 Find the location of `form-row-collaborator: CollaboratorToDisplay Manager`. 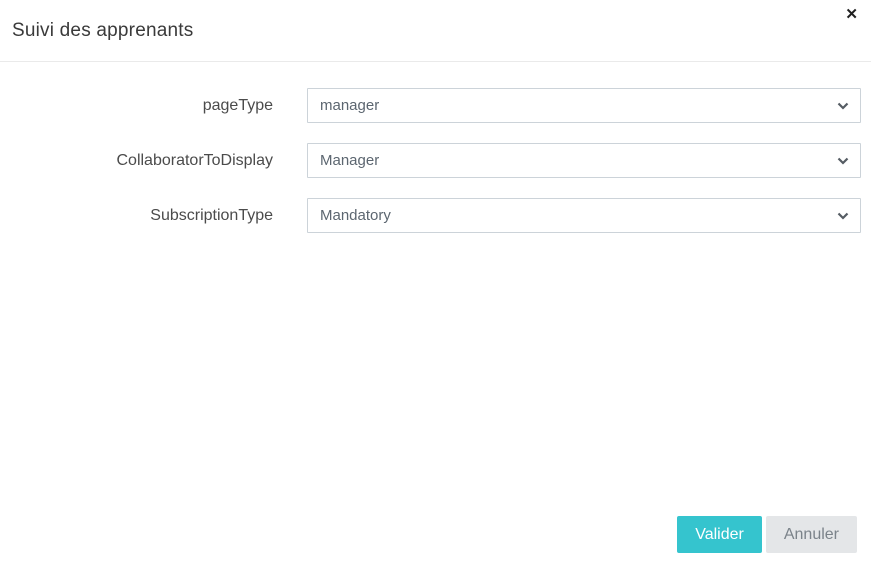

form-row-collaborator: CollaboratorToDisplay Manager is located at coordinates (435, 160).